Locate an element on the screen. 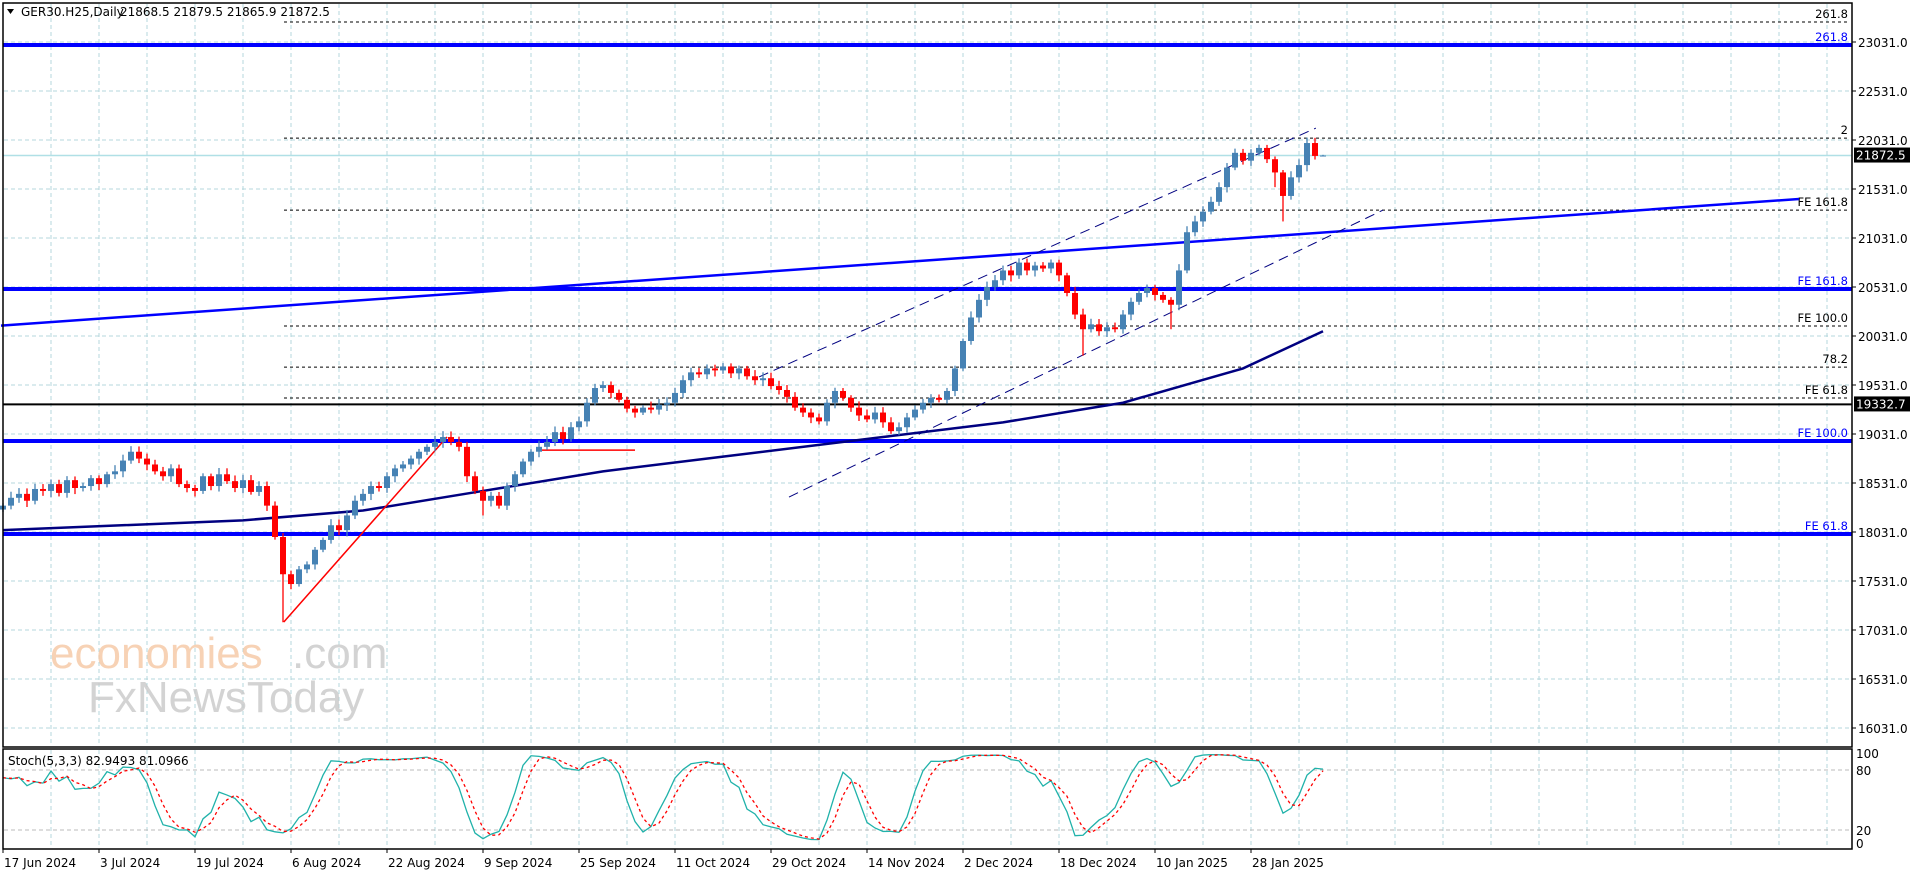 This screenshot has width=1916, height=874. fib-level-label: FE 161.8 is located at coordinates (1823, 281).